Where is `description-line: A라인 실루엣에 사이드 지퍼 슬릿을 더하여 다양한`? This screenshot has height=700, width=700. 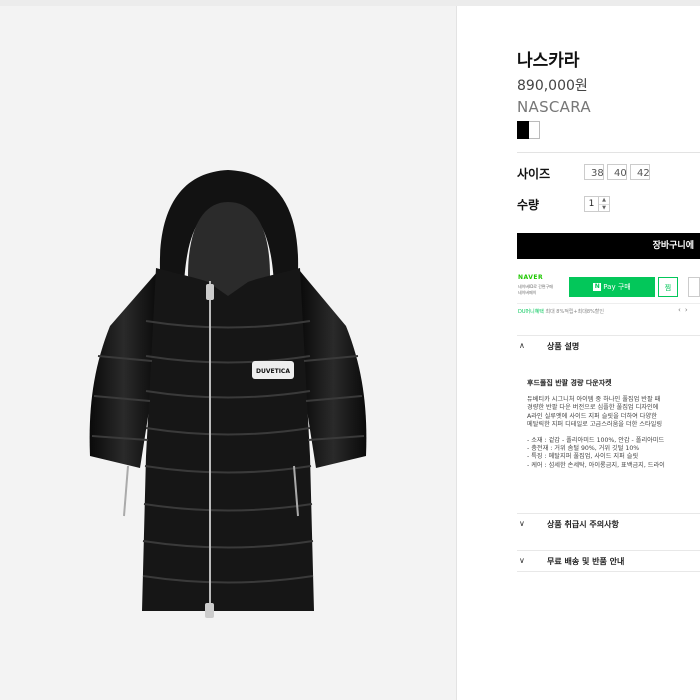 description-line: A라인 실루엣에 사이드 지퍼 슬릿을 더하여 다양한 is located at coordinates (592, 416).